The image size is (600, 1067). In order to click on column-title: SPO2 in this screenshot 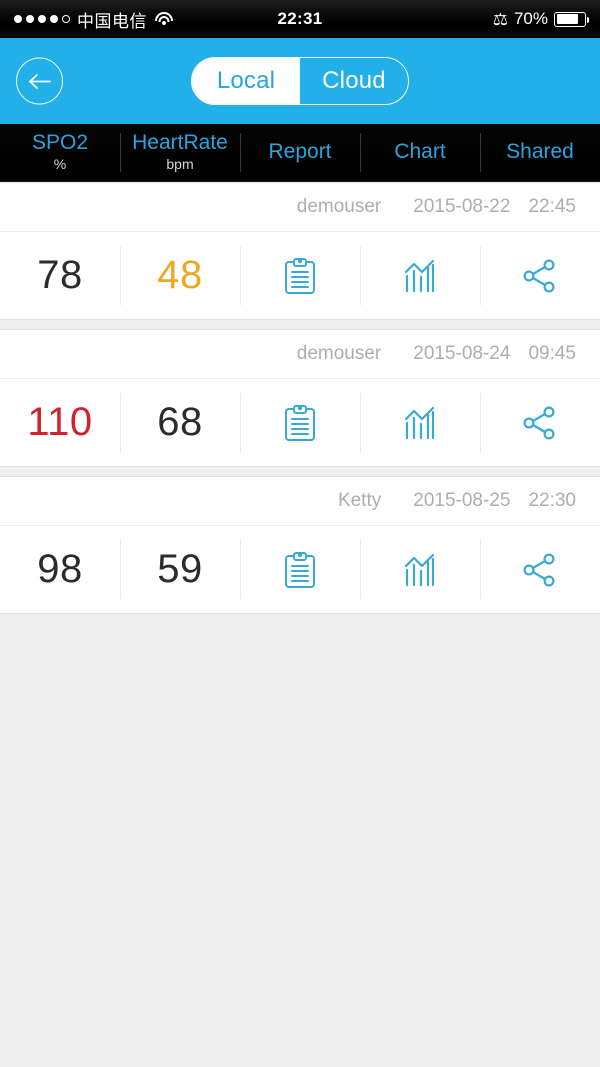, I will do `click(60, 142)`.